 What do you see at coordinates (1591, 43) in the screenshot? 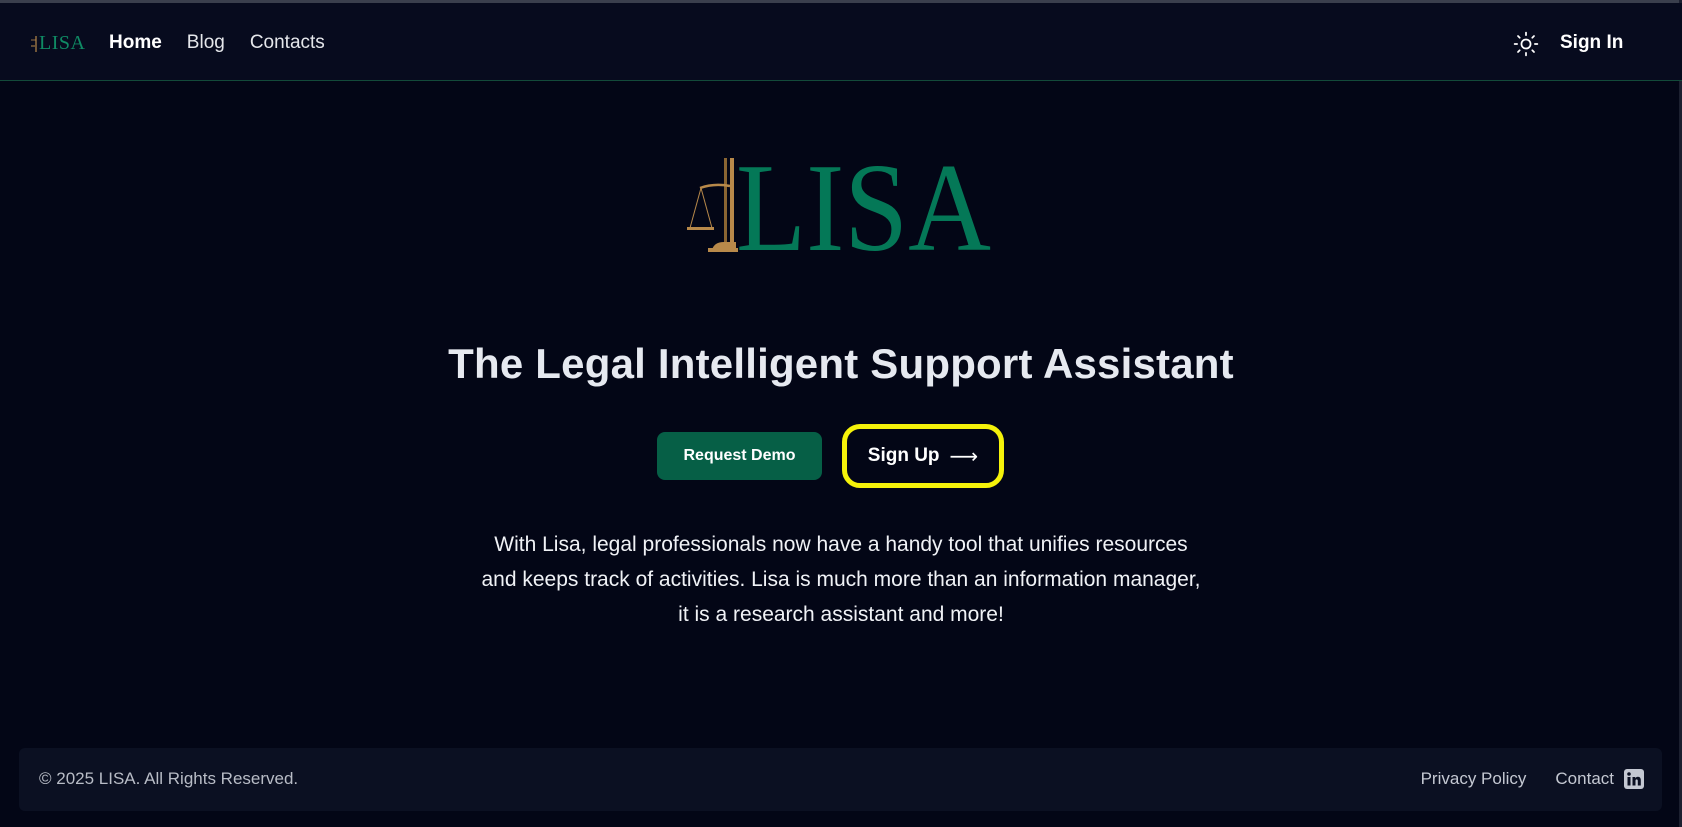
I see `signin-button: Sign In` at bounding box center [1591, 43].